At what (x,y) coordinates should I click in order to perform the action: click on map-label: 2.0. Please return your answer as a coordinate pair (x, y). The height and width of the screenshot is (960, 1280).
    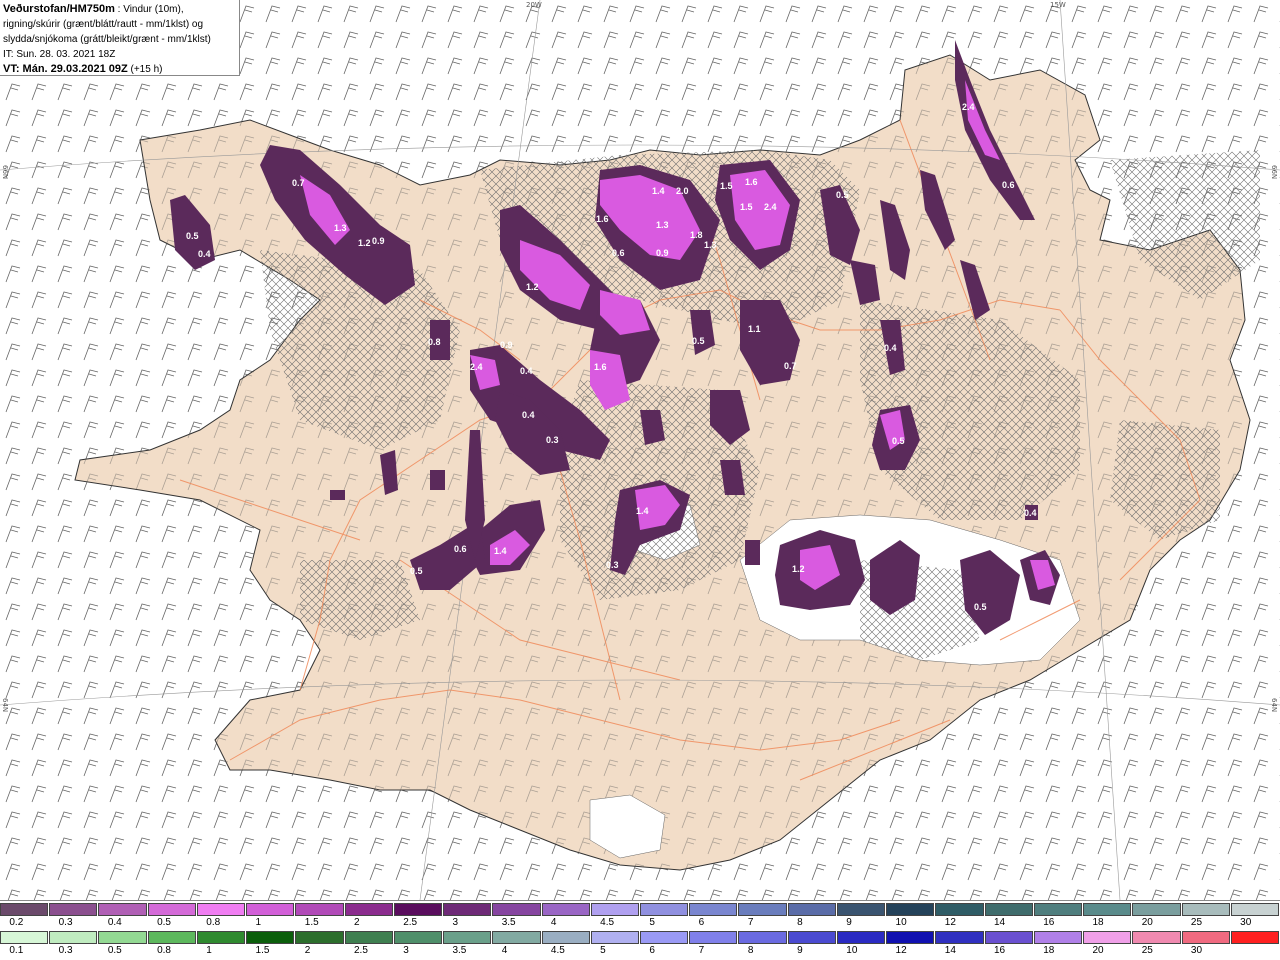
    Looking at the image, I should click on (682, 191).